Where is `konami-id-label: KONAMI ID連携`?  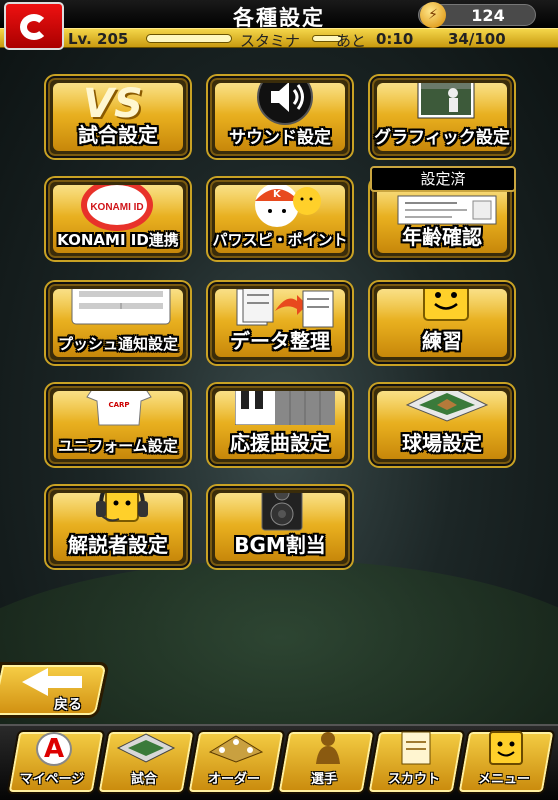
konami-id-label: KONAMI ID連携 is located at coordinates (118, 240).